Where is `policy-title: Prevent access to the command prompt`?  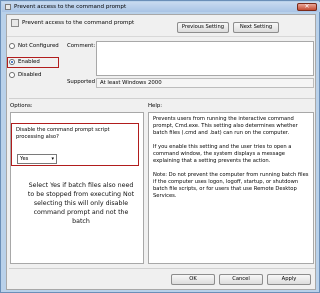
policy-title: Prevent access to the command prompt is located at coordinates (78, 23).